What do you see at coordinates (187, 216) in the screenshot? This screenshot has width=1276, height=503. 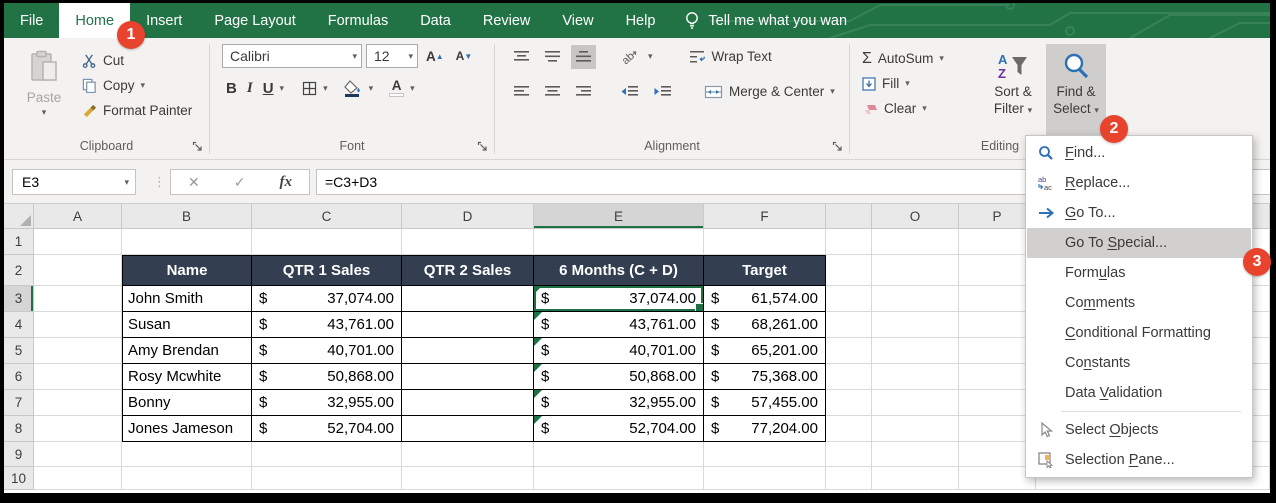 I see `column-header-B: B` at bounding box center [187, 216].